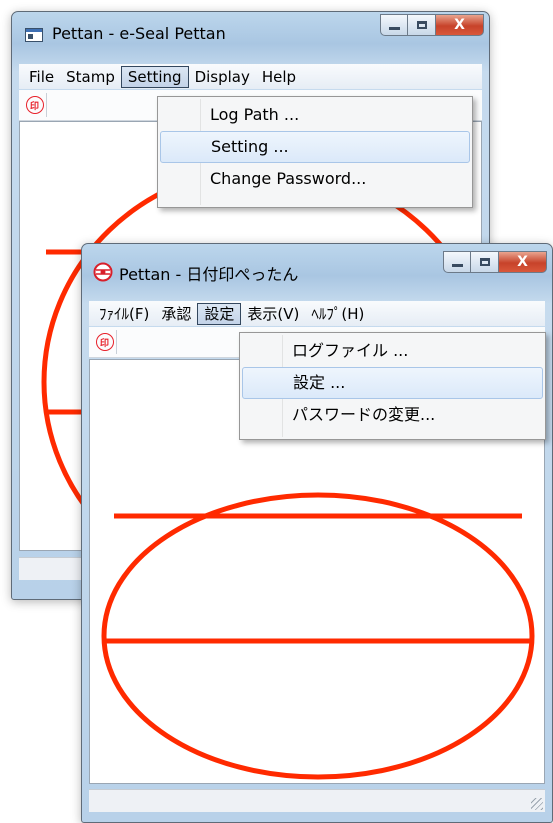 The width and height of the screenshot is (553, 823). Describe the element at coordinates (139, 33) in the screenshot. I see `back-window-title: Pettan - e-Seal Pettan` at that location.